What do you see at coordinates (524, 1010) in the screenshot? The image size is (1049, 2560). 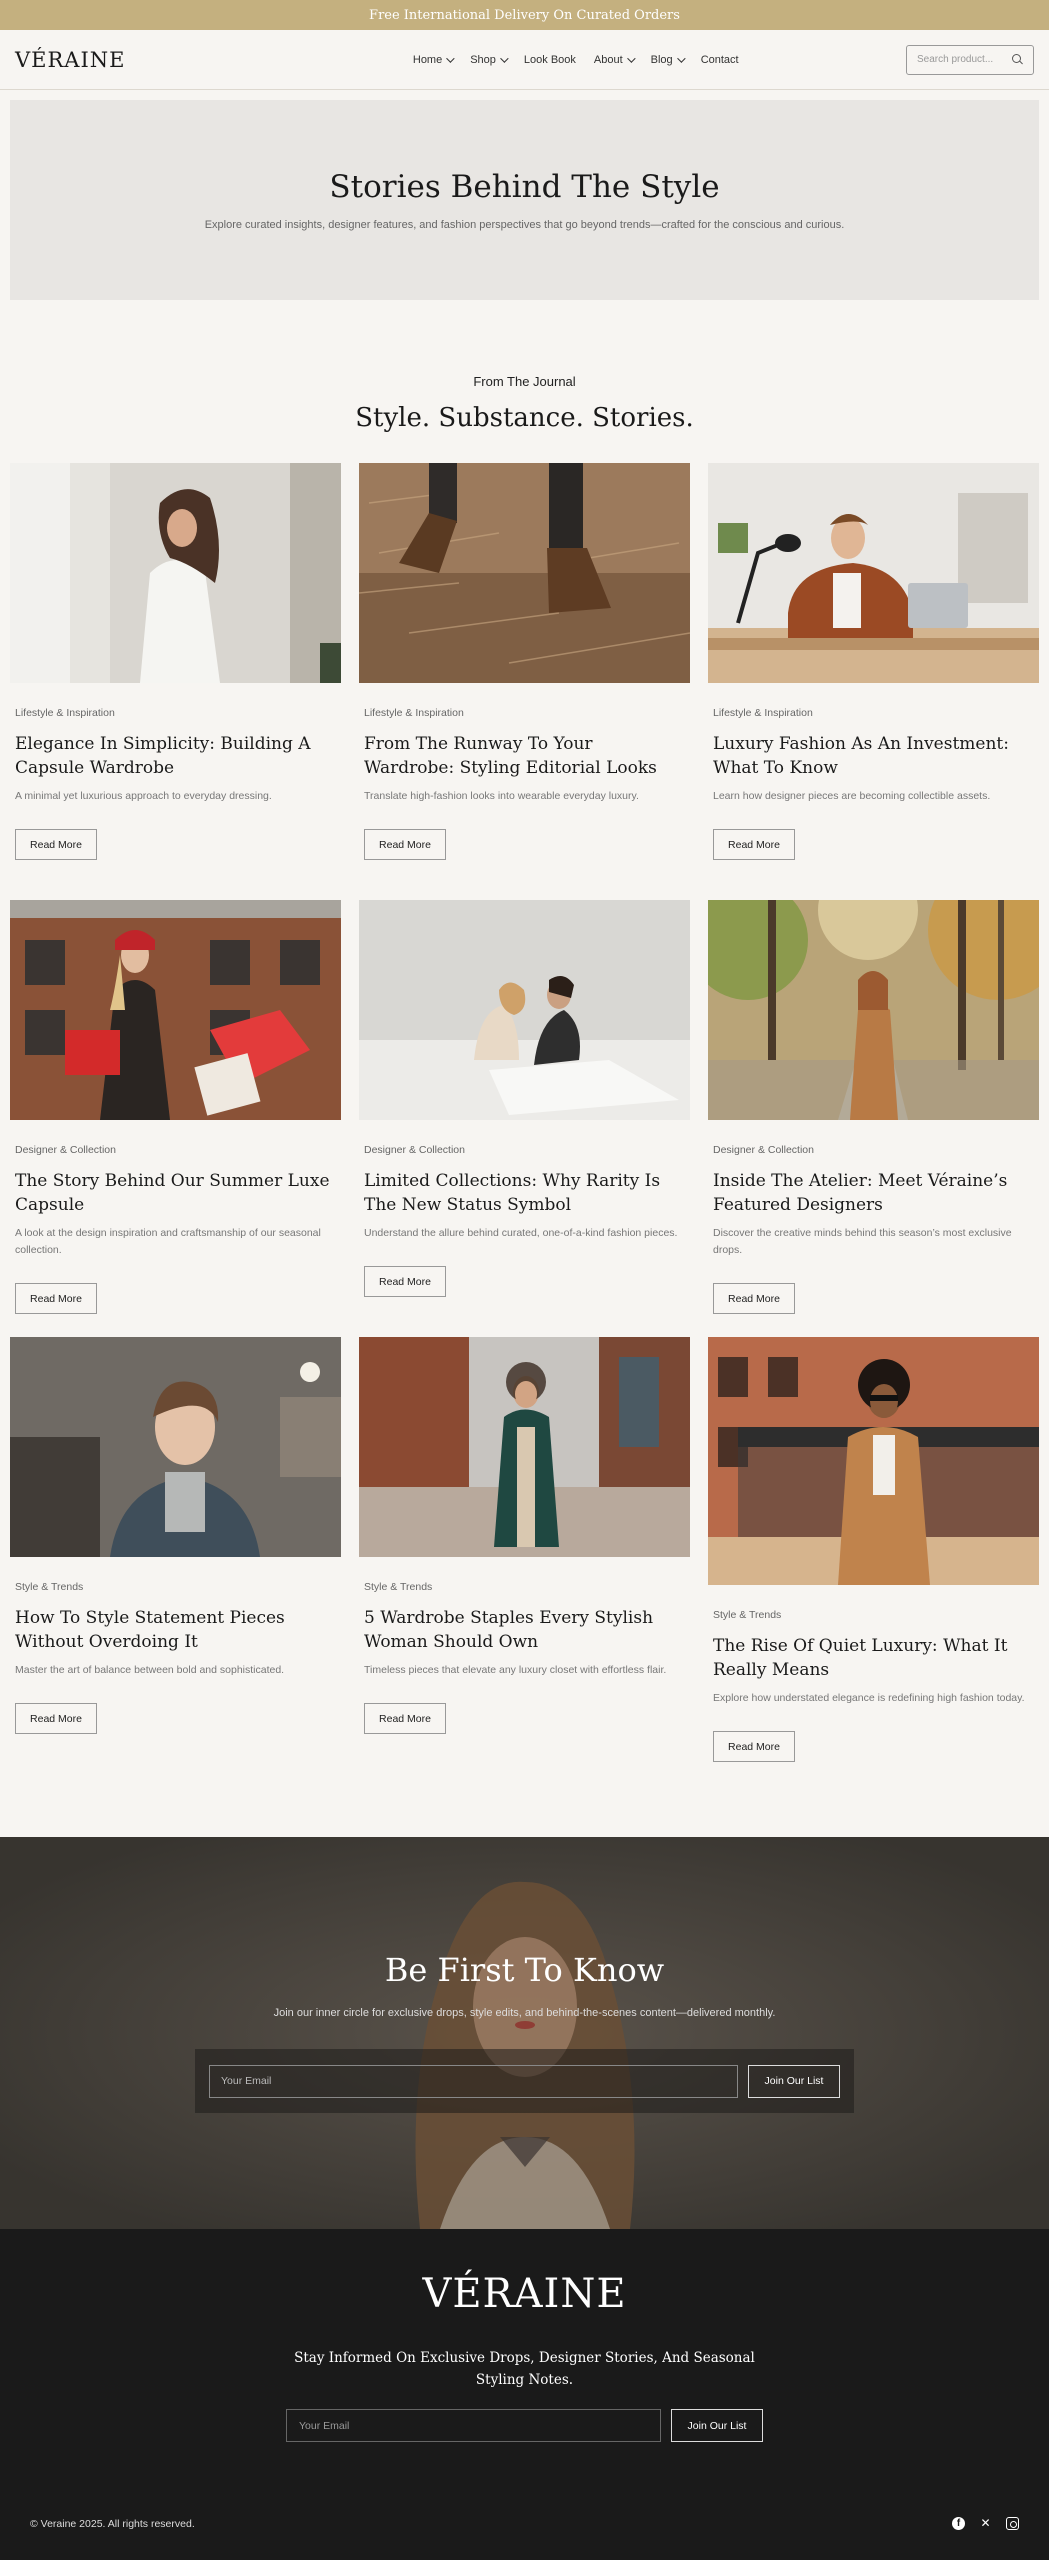 I see `post-image-photoshoot-studio` at bounding box center [524, 1010].